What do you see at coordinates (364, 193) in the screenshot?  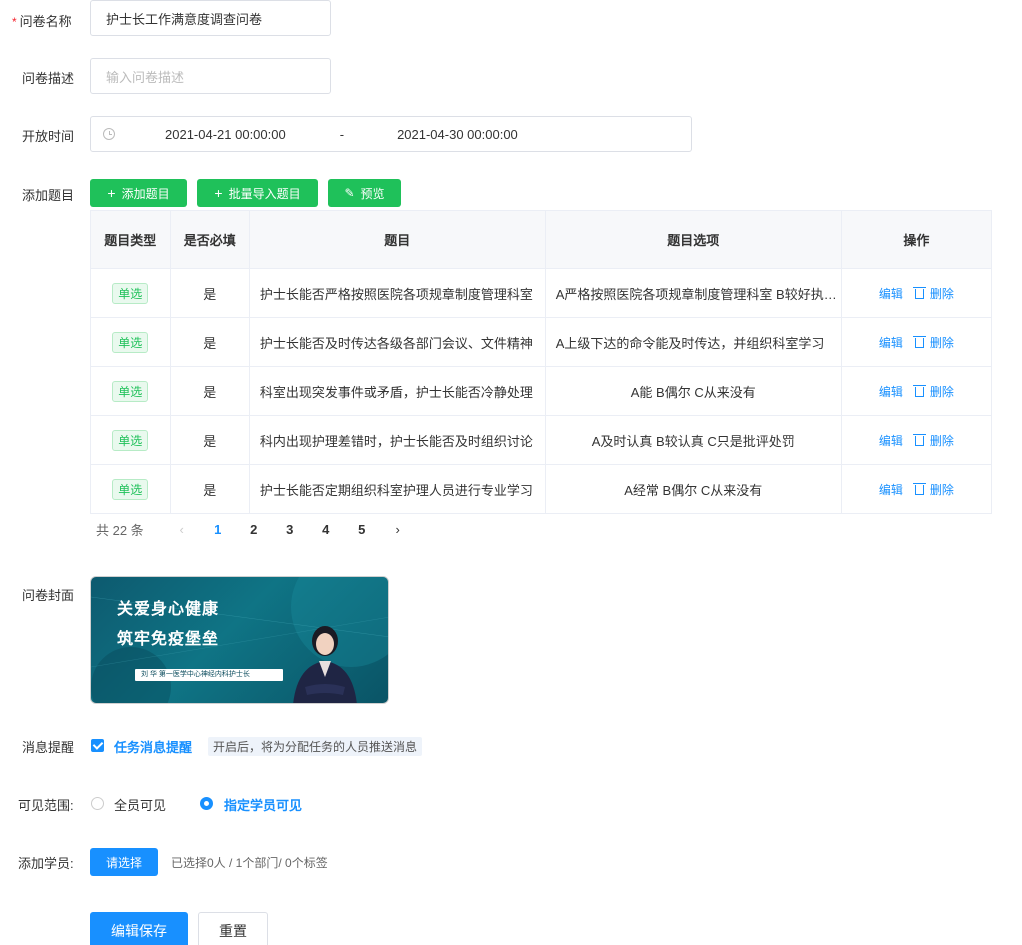 I see `preview-button: ✎ 预览` at bounding box center [364, 193].